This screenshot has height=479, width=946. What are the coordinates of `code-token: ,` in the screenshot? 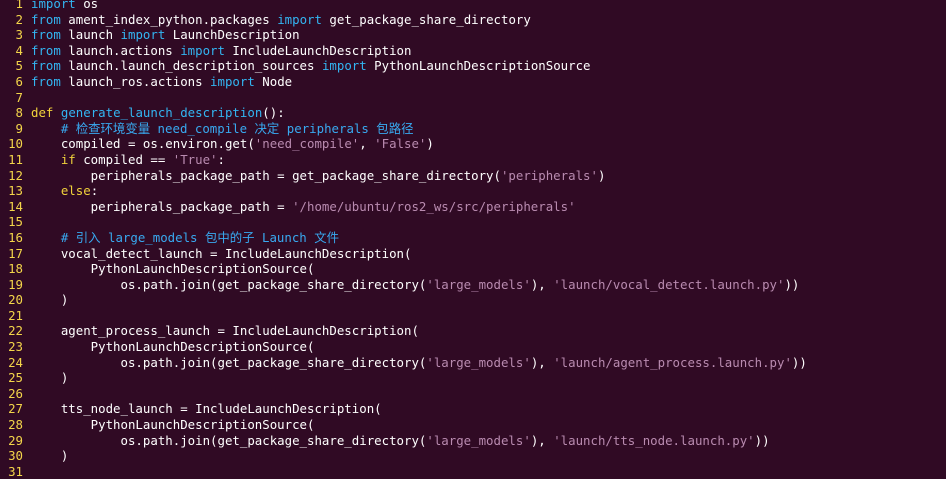 It's located at (367, 144).